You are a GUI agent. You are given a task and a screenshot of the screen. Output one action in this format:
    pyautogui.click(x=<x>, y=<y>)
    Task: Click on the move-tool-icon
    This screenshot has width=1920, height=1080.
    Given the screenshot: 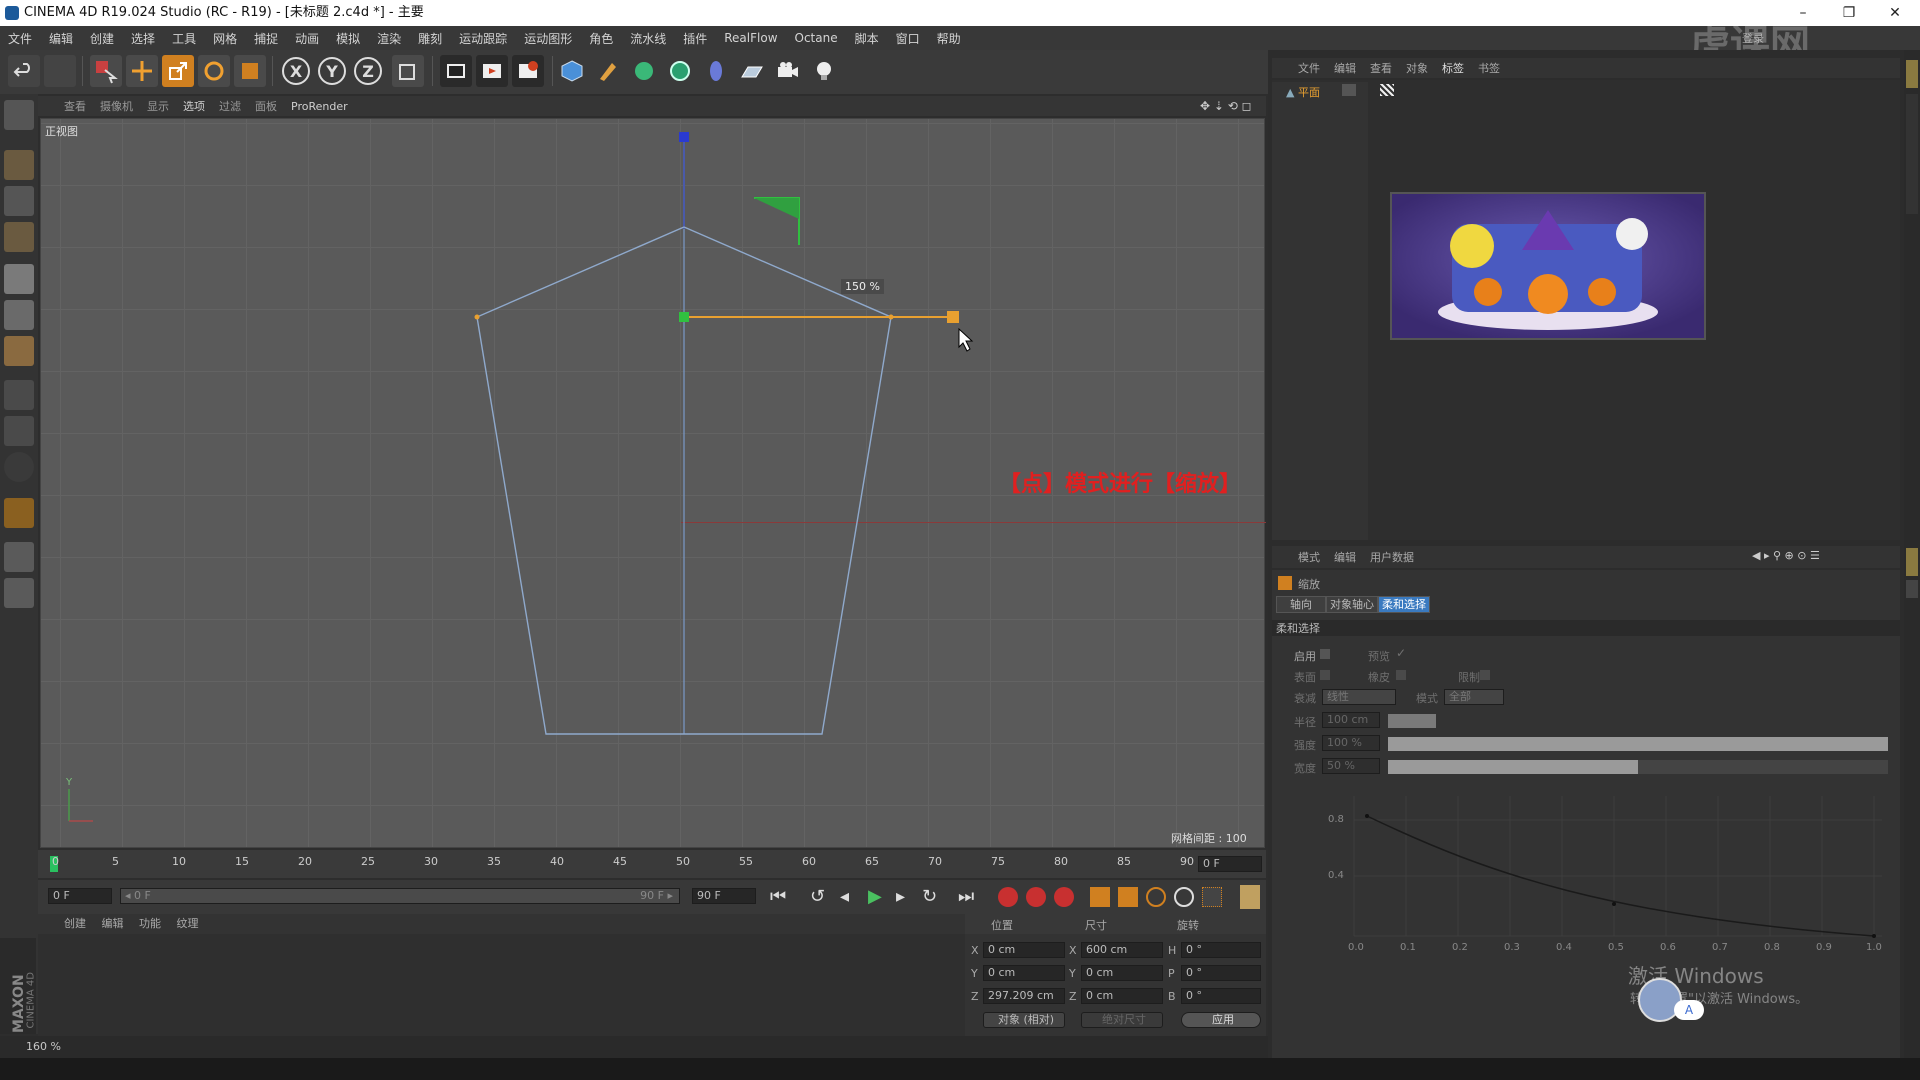 What is the action you would take?
    pyautogui.click(x=142, y=71)
    